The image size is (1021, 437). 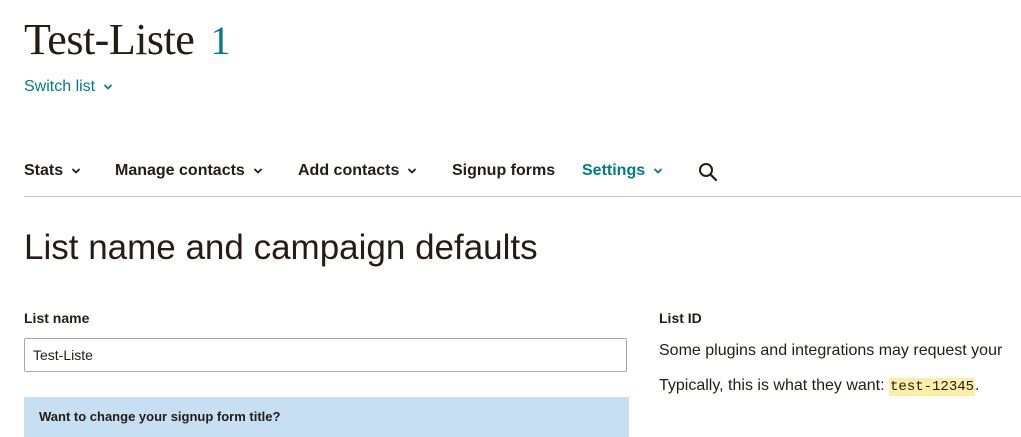 What do you see at coordinates (325, 355) in the screenshot?
I see `list-name-input` at bounding box center [325, 355].